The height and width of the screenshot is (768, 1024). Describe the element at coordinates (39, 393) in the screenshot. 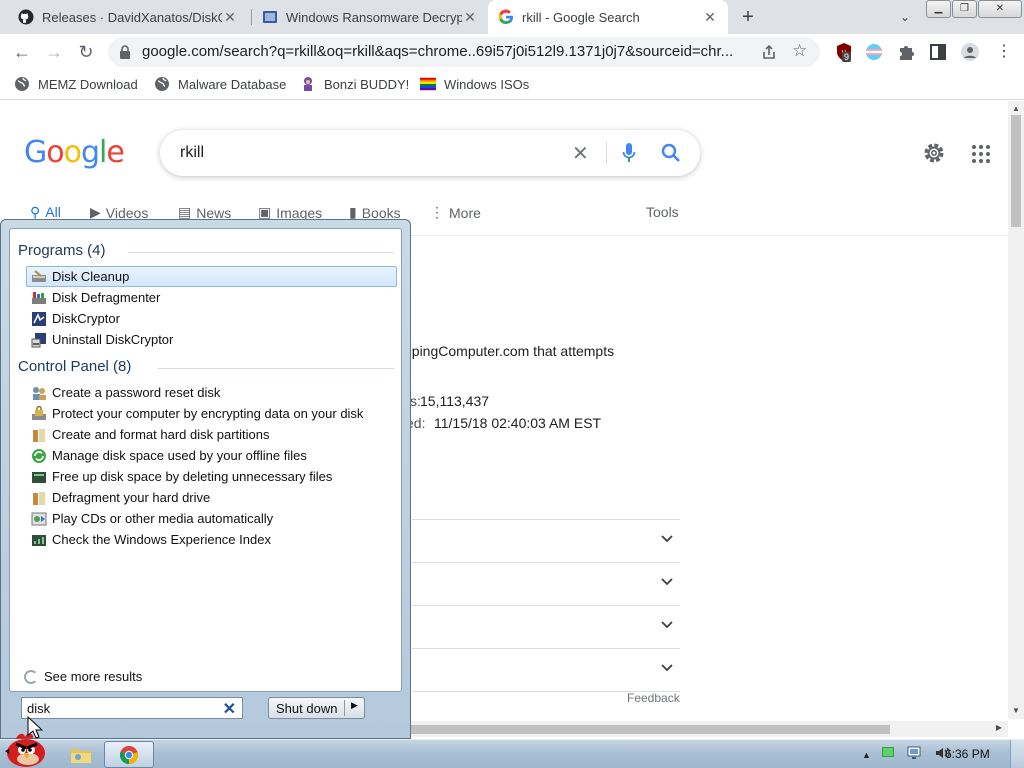

I see `users-icon` at that location.